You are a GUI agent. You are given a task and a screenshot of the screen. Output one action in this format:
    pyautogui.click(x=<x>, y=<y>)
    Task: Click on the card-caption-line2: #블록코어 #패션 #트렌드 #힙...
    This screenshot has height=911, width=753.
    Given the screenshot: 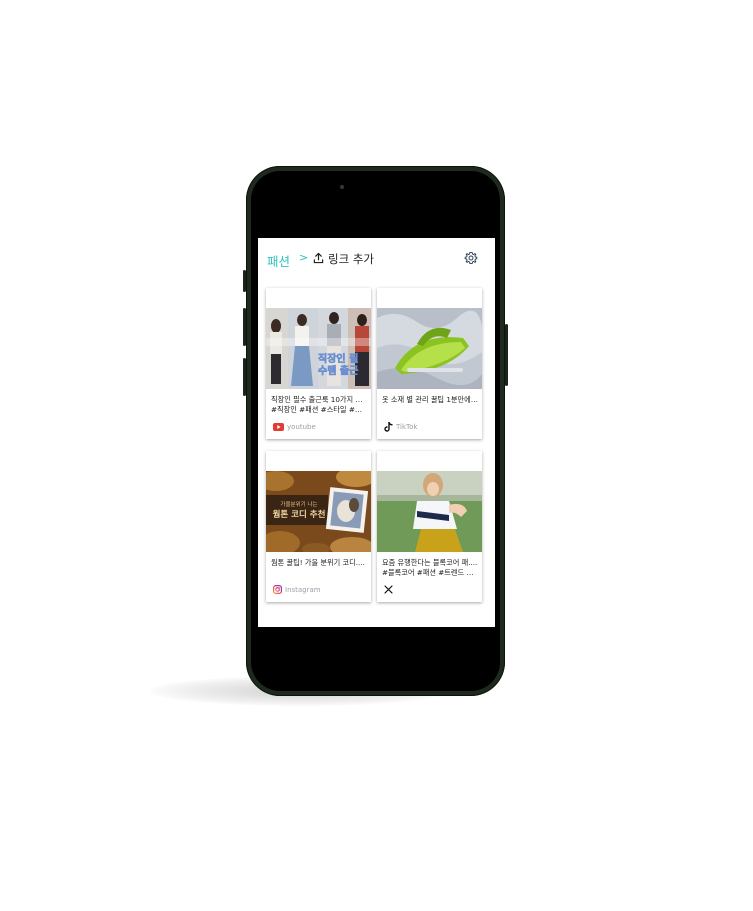 What is the action you would take?
    pyautogui.click(x=430, y=572)
    